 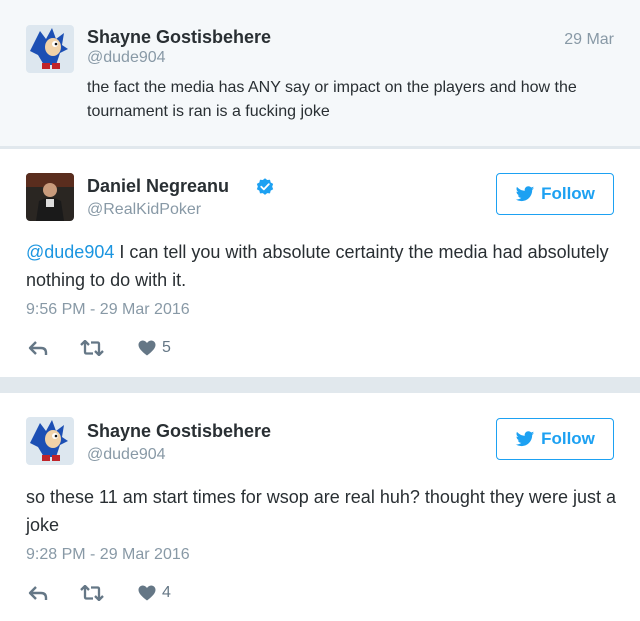 What do you see at coordinates (70, 252) in the screenshot?
I see `mention-link: @dude904` at bounding box center [70, 252].